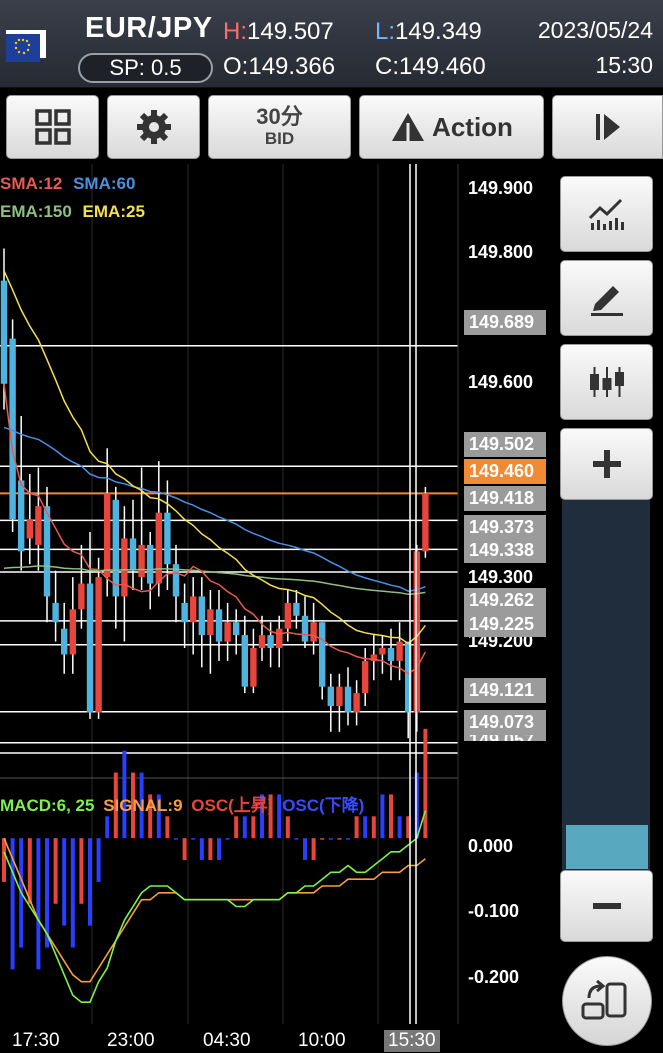 The height and width of the screenshot is (1053, 663). I want to click on quote-date: 2023/05/24, so click(595, 30).